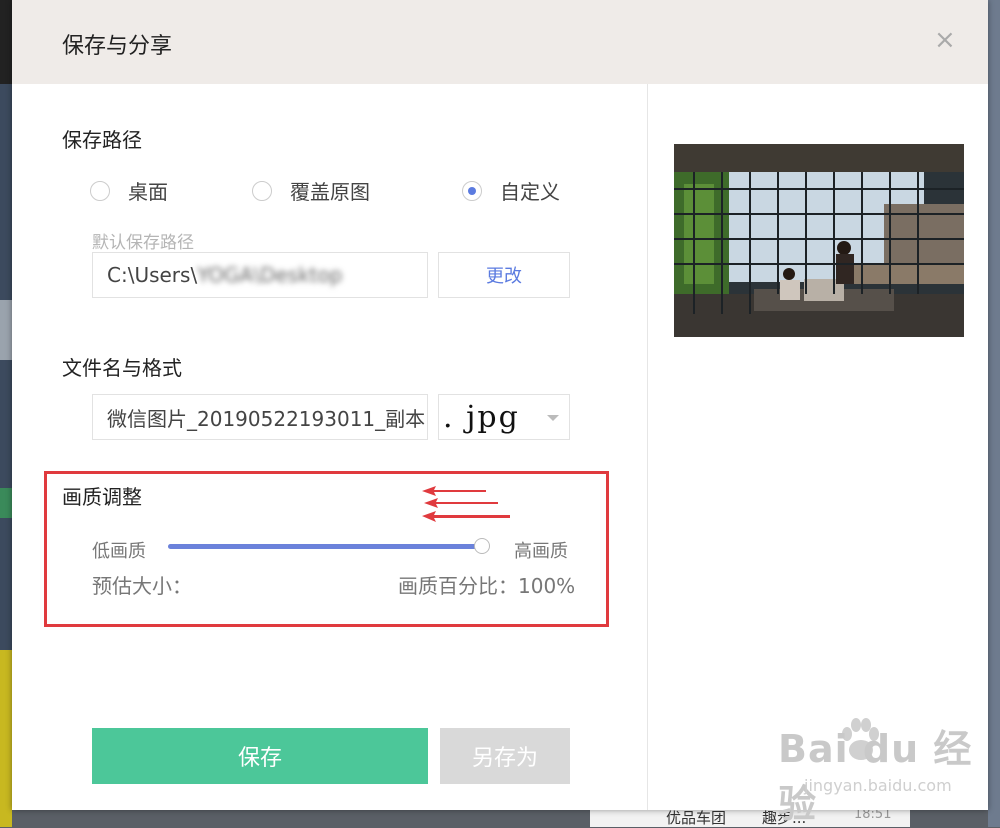  I want to click on format-value: . jpg, so click(481, 417).